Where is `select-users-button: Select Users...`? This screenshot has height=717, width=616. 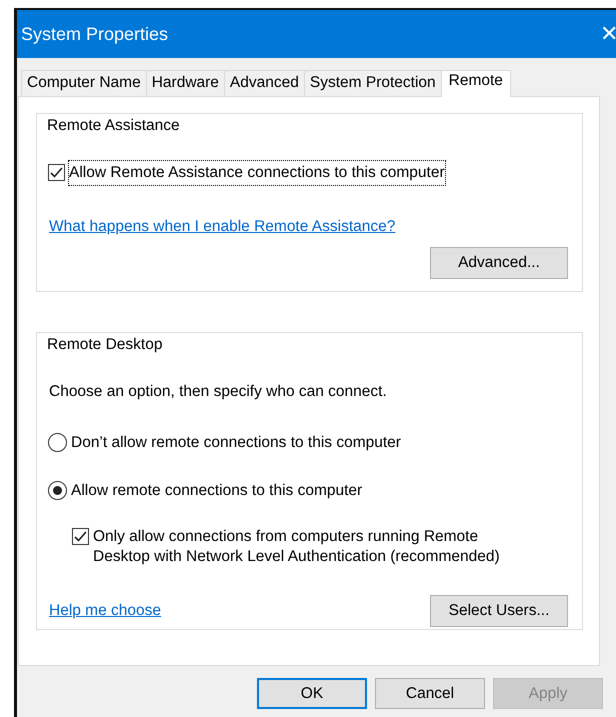 select-users-button: Select Users... is located at coordinates (499, 611).